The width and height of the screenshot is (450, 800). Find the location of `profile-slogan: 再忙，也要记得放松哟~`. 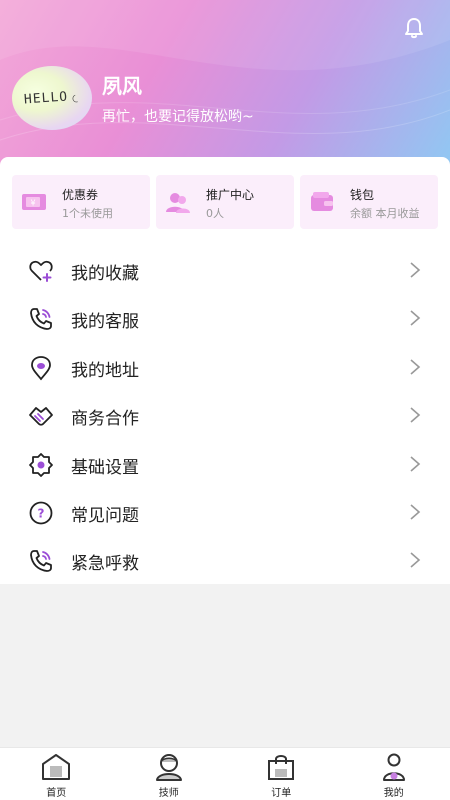

profile-slogan: 再忙，也要记得放松哟~ is located at coordinates (178, 117).